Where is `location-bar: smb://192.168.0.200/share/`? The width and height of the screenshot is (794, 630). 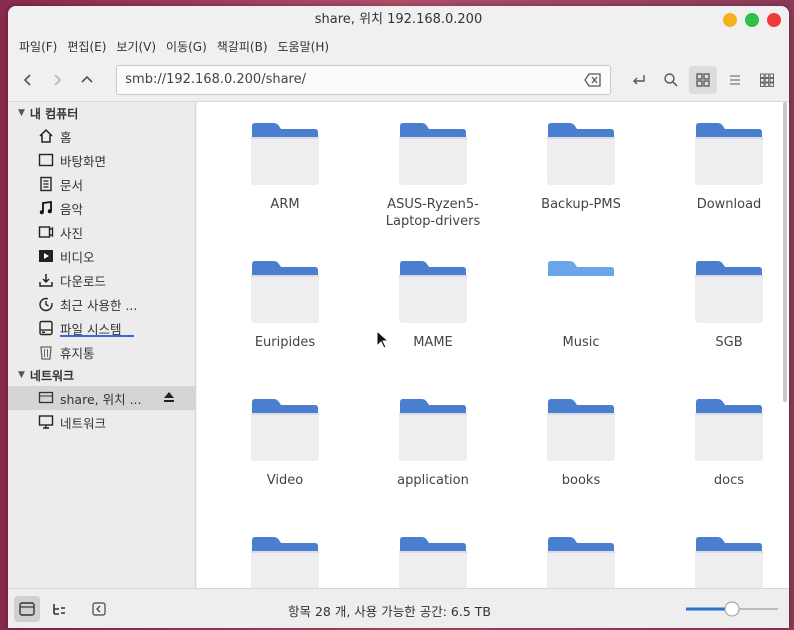
location-bar: smb://192.168.0.200/share/ is located at coordinates (363, 79).